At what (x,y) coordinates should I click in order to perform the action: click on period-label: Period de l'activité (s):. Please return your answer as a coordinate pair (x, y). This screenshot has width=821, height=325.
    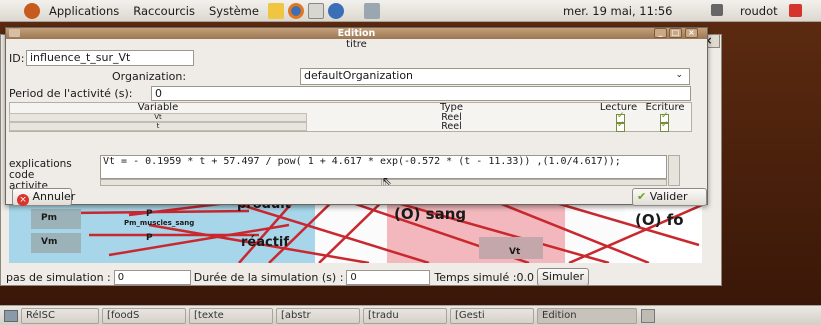
    Looking at the image, I should click on (71, 93).